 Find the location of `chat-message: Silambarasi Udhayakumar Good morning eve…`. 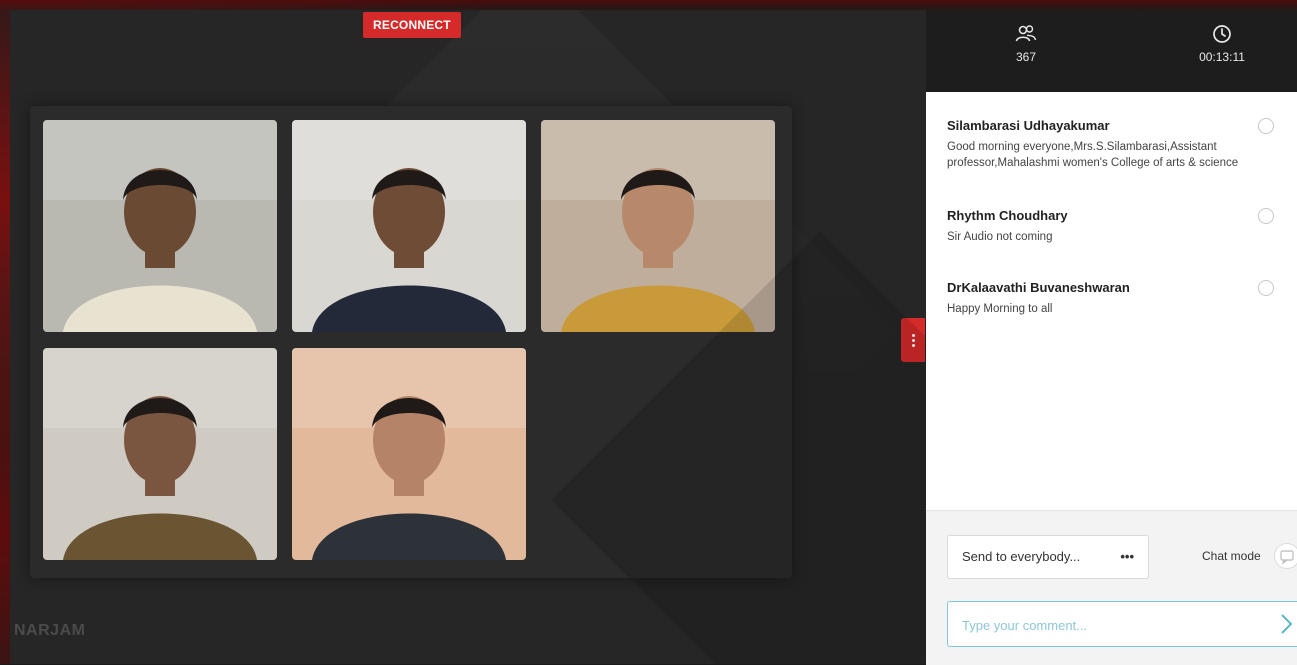

chat-message: Silambarasi Udhayakumar Good morning eve… is located at coordinates (1117, 144).